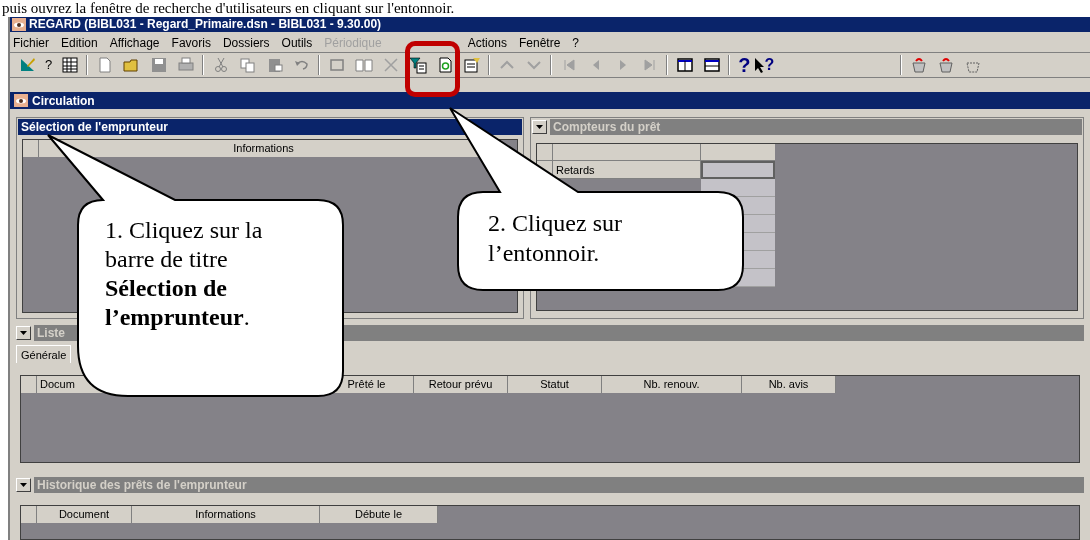  I want to click on column-header: Nb. avis, so click(789, 384).